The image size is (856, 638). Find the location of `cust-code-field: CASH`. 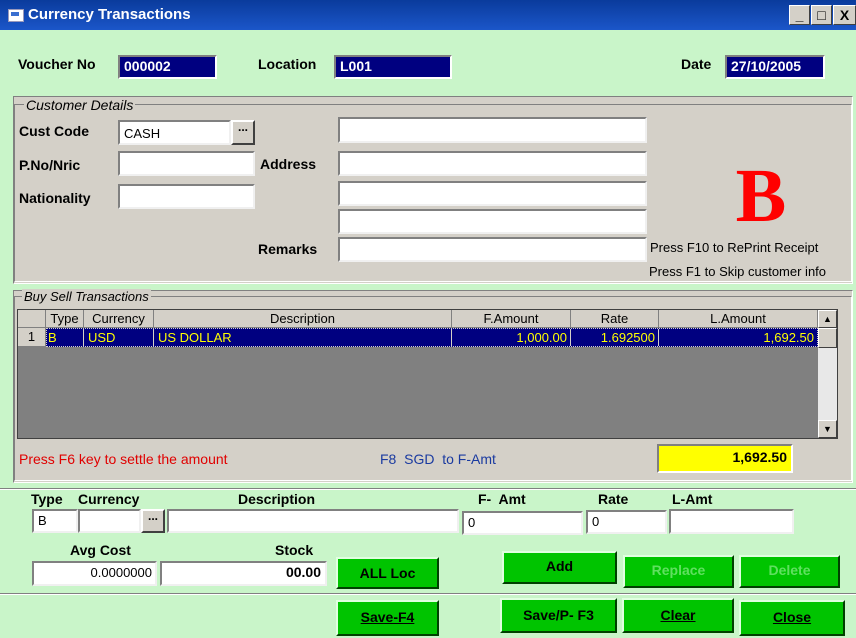

cust-code-field: CASH is located at coordinates (174, 132).